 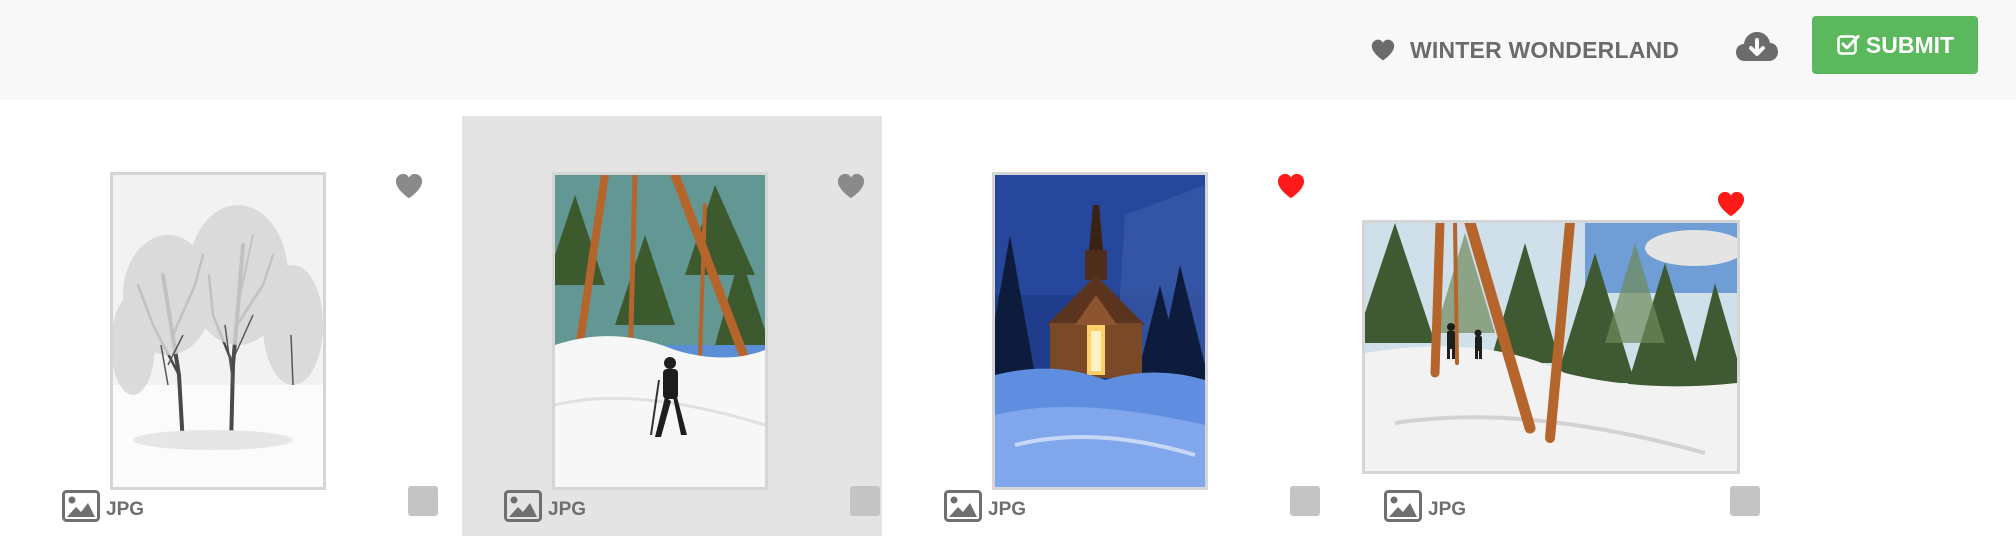 I want to click on cloud-download-icon, so click(x=1757, y=46).